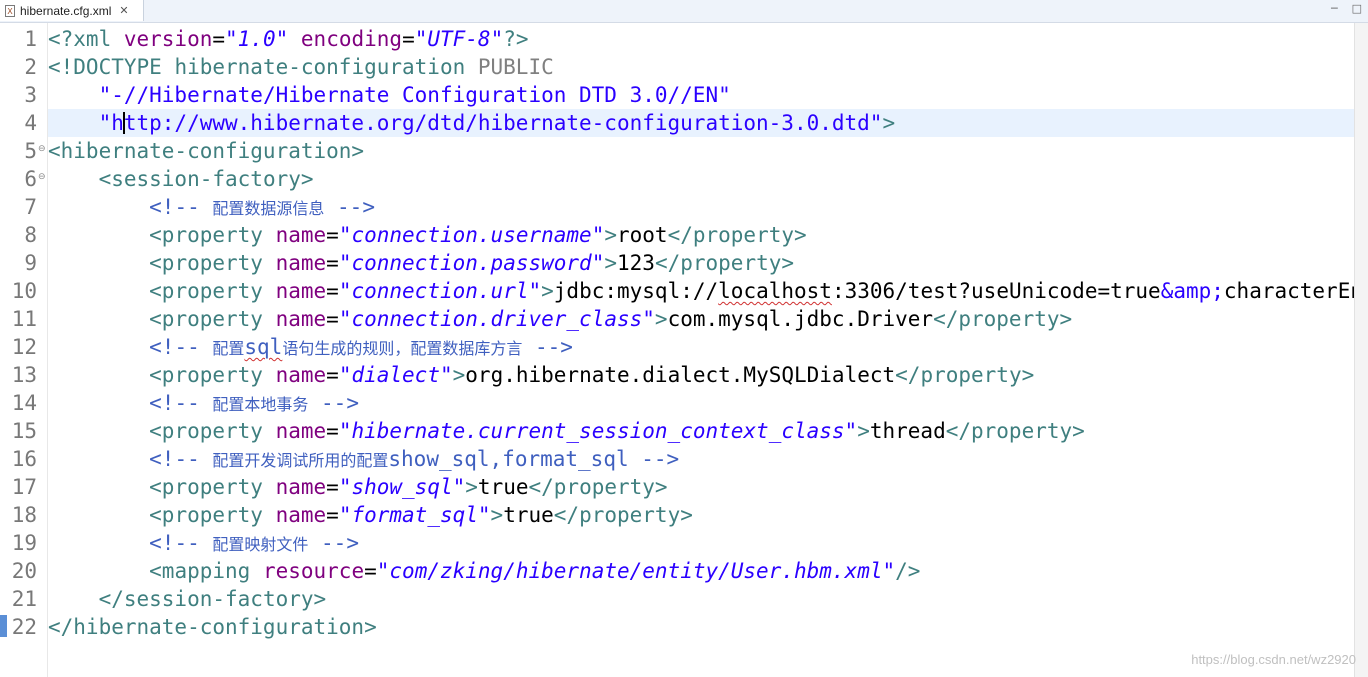 The width and height of the screenshot is (1368, 677). What do you see at coordinates (313, 571) in the screenshot?
I see `attr-name: resource` at bounding box center [313, 571].